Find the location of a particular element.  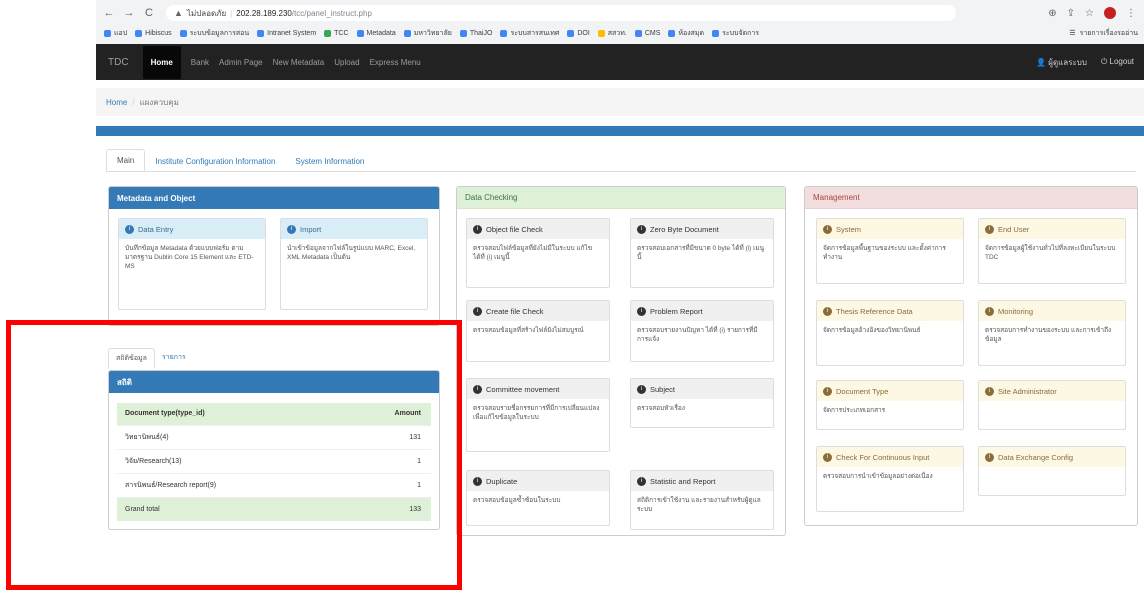

tabs-divider is located at coordinates (621, 171).